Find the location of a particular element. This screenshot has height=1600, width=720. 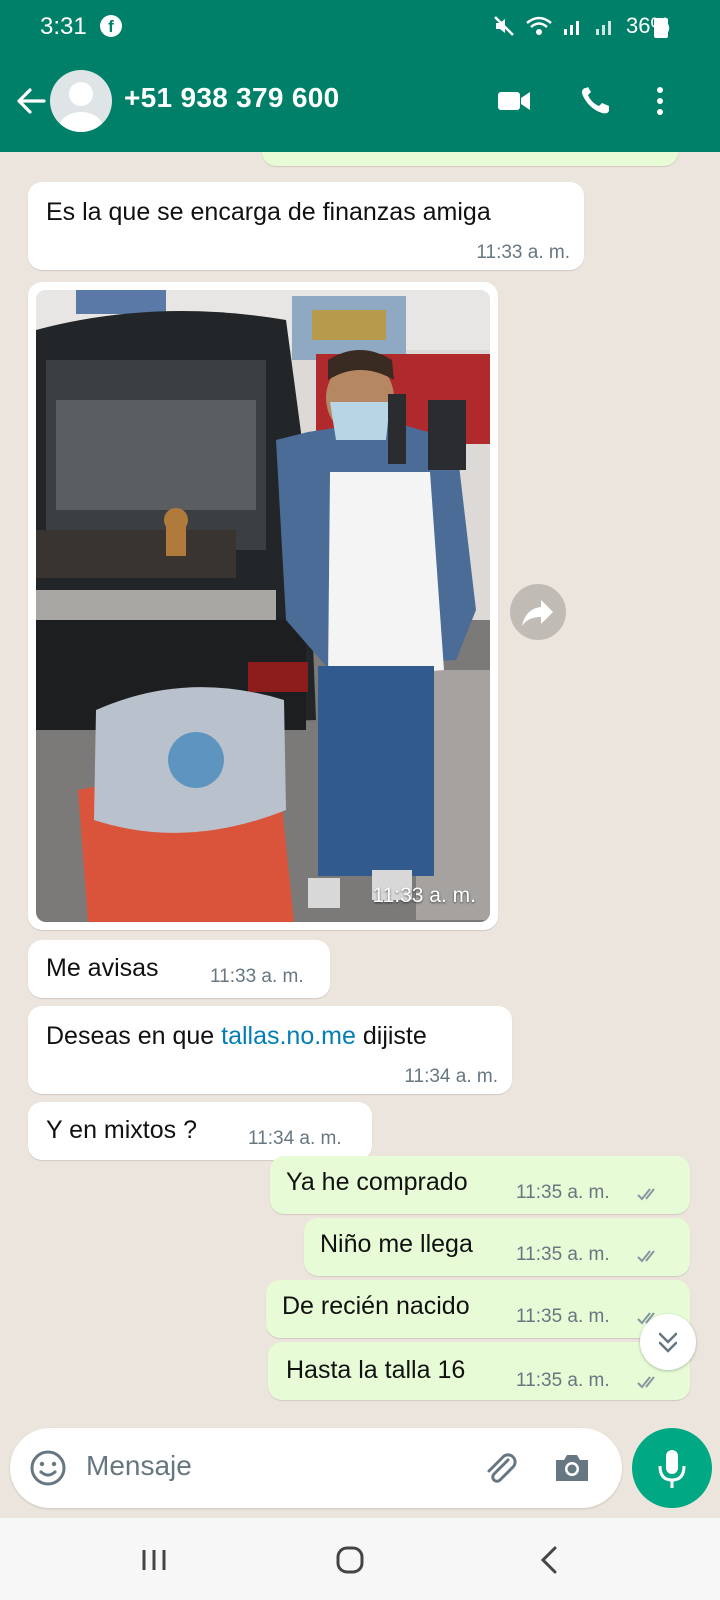

contact-name: +51 938 379 600 is located at coordinates (231, 98).